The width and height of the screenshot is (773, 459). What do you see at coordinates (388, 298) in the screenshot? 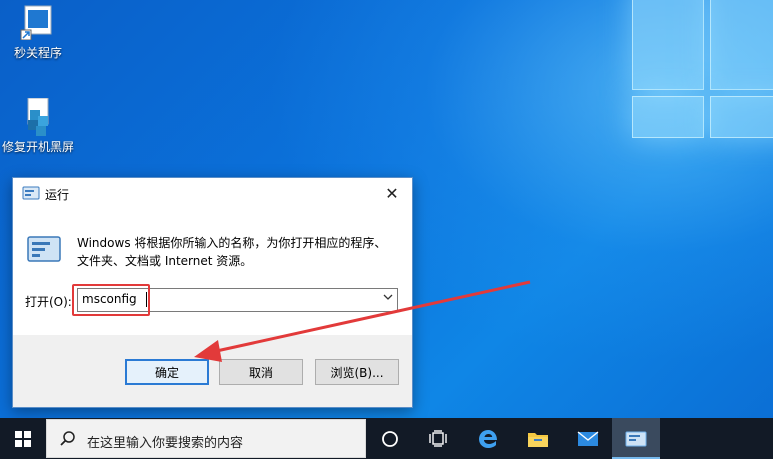
I see `chevron-down-icon` at bounding box center [388, 298].